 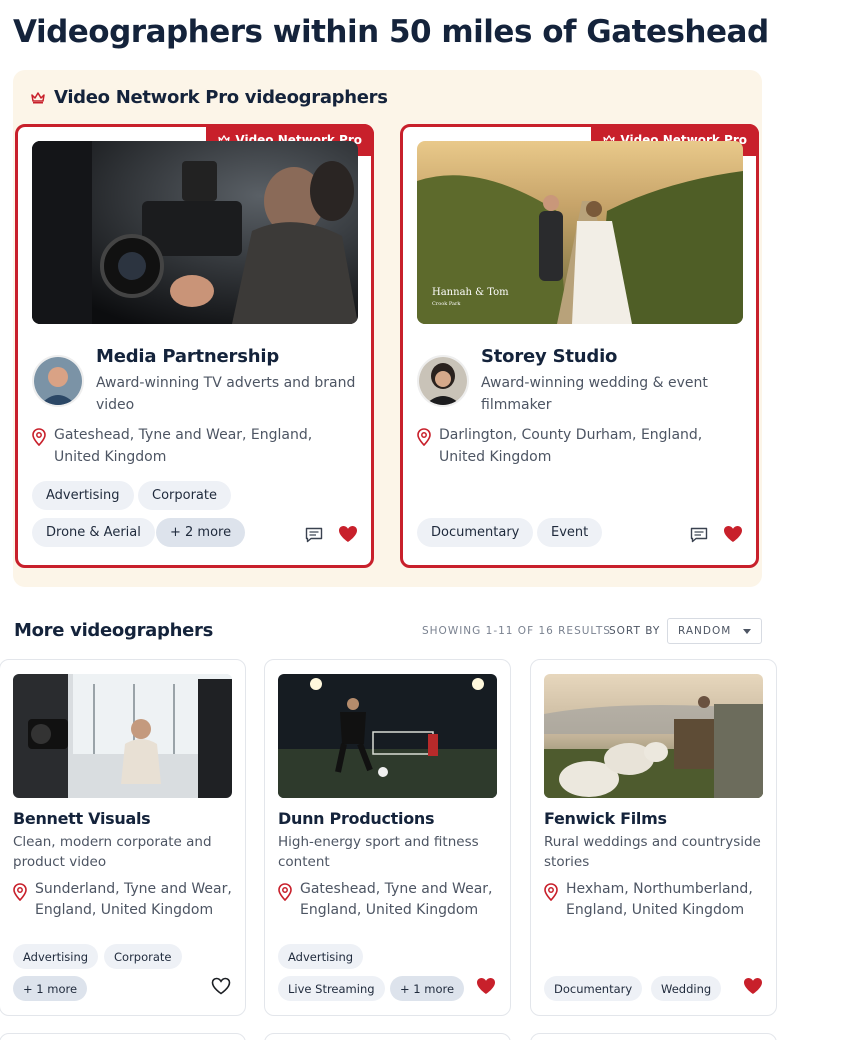 I want to click on videographer-name: Bennett Visuals, so click(x=82, y=818).